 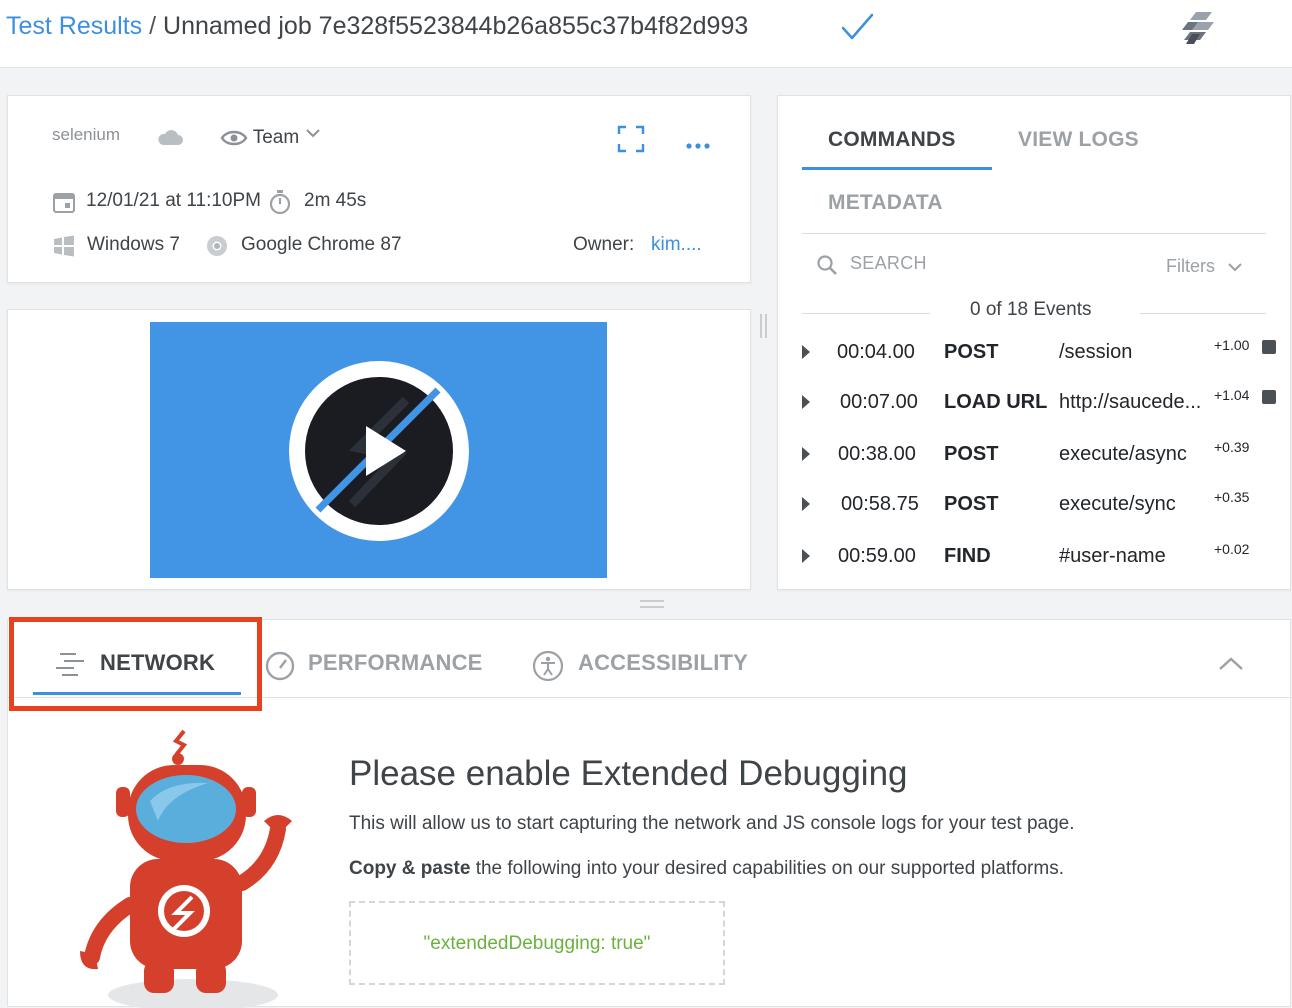 What do you see at coordinates (1035, 507) in the screenshot?
I see `command-row: 00:58.75 POST execute/sync +0.35` at bounding box center [1035, 507].